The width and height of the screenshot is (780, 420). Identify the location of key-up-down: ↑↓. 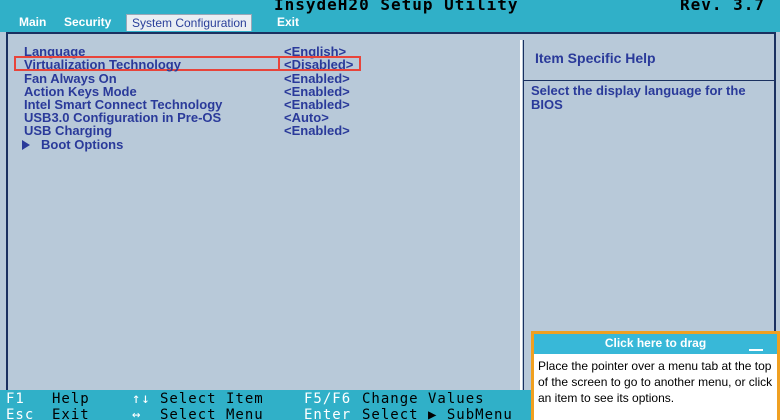
(141, 399).